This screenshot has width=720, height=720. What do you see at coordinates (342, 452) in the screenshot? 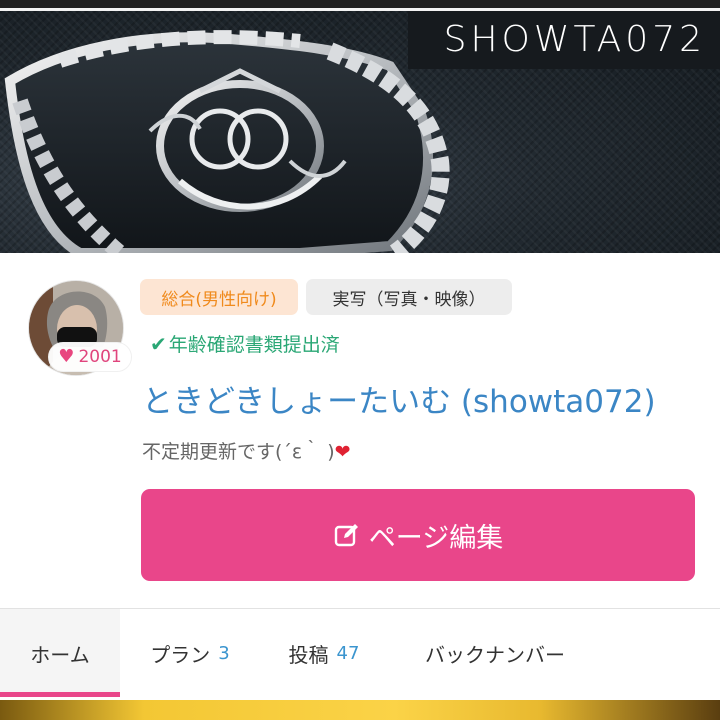
I see `heart-emoji: ❤` at bounding box center [342, 452].